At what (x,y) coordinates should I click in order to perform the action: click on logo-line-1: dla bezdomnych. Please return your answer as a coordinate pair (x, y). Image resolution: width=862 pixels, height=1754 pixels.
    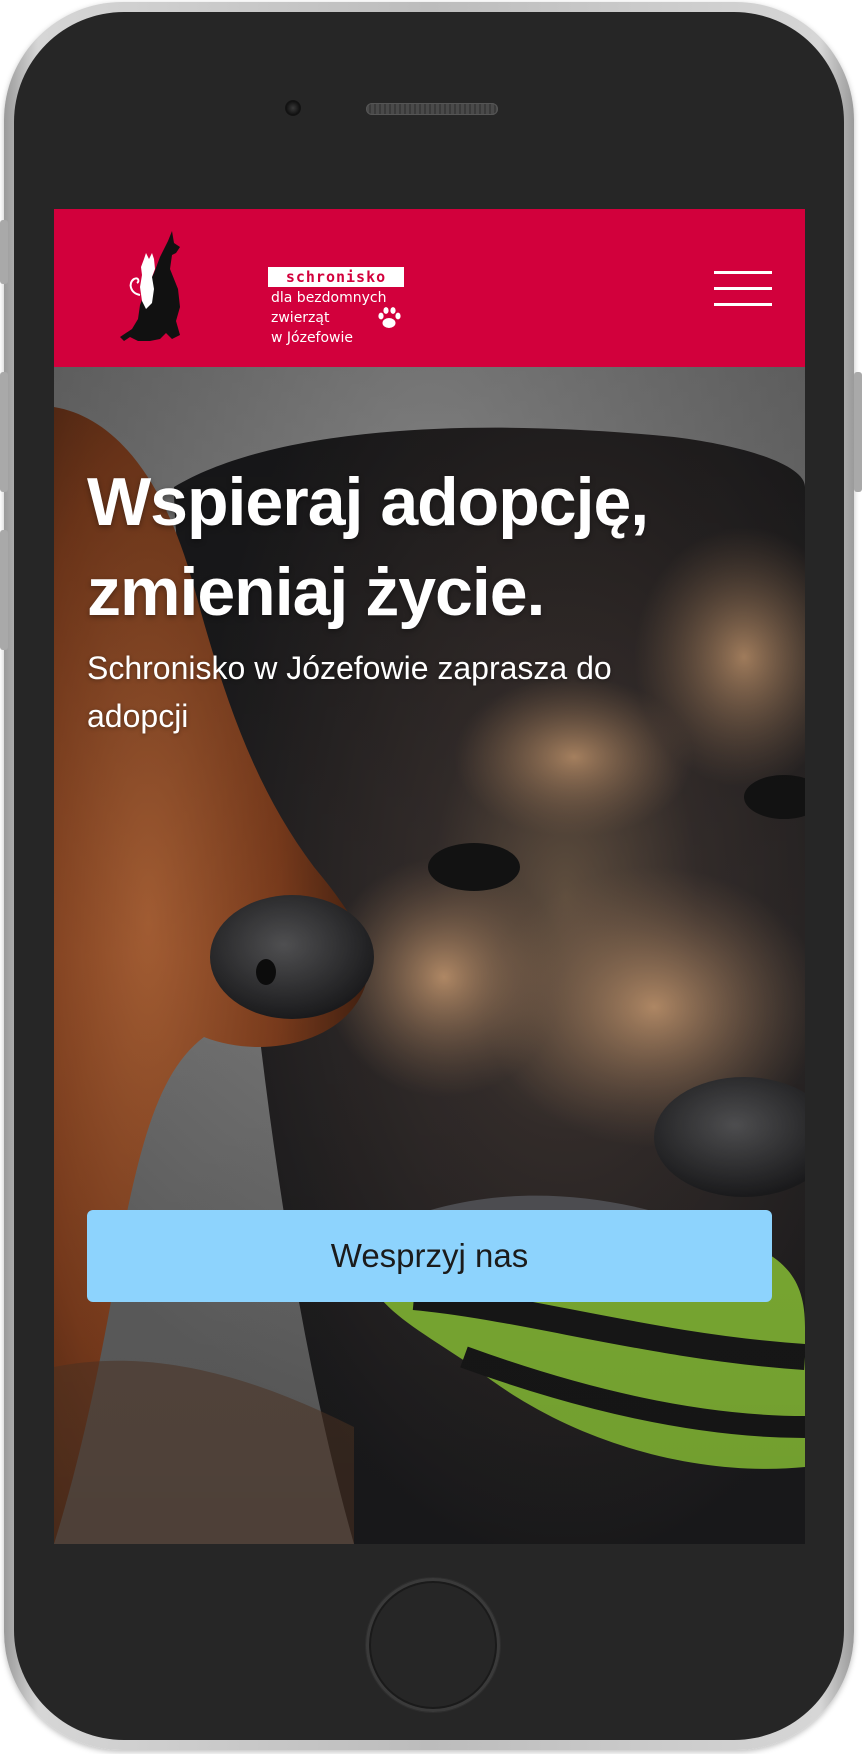
    Looking at the image, I should click on (329, 298).